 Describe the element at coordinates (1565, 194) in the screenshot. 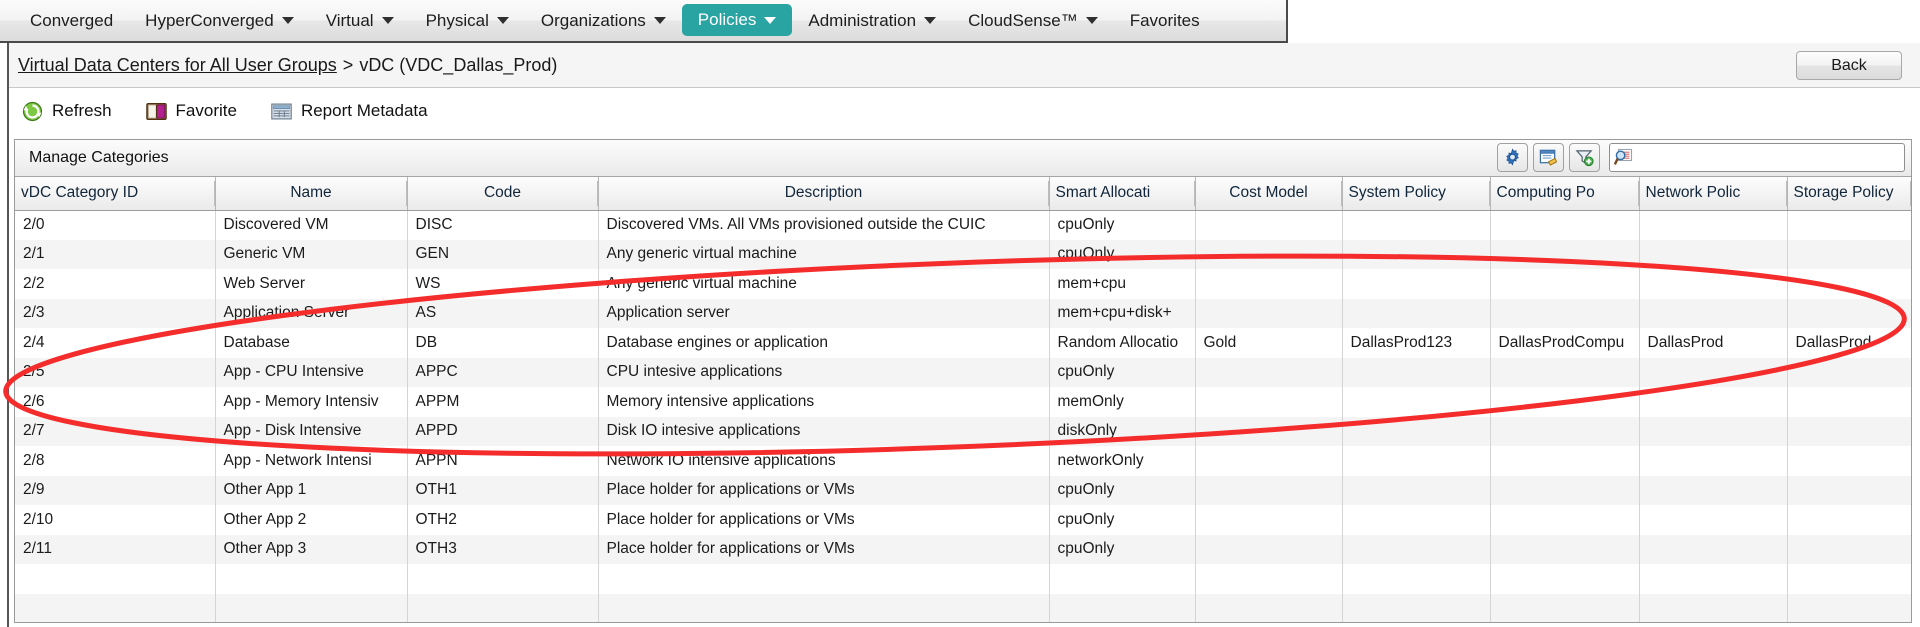

I see `column-header-computing: Computing Po` at that location.